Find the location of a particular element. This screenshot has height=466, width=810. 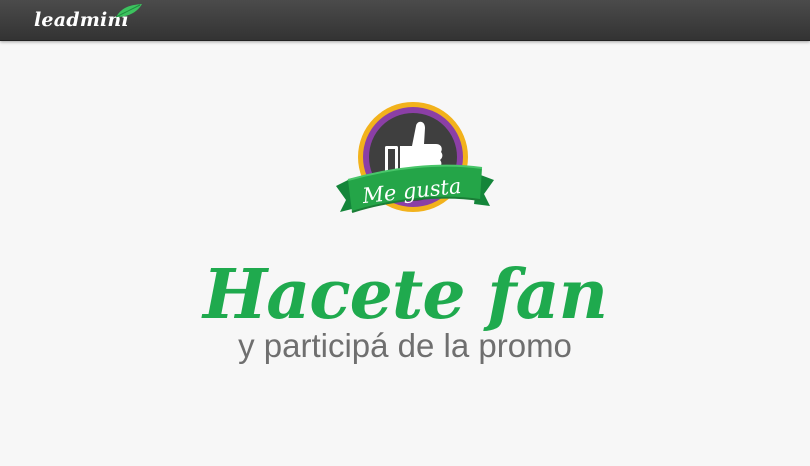

subline: y participá de la promo is located at coordinates (405, 345).